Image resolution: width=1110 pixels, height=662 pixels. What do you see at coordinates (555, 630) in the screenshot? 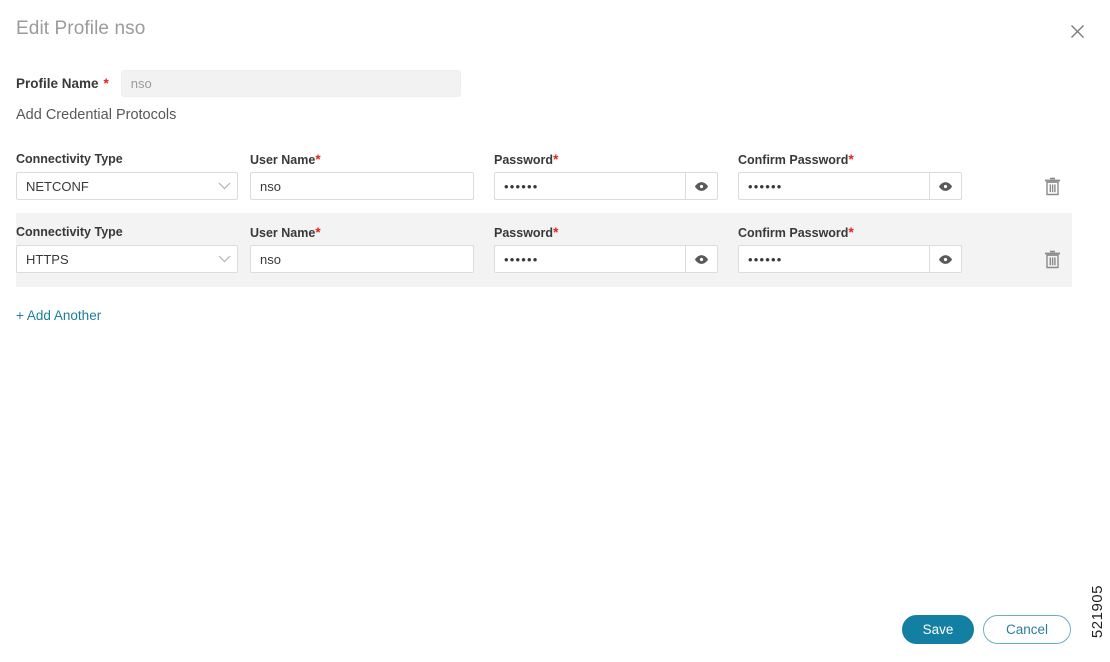
I see `dialog-footer: Save Cancel` at bounding box center [555, 630].